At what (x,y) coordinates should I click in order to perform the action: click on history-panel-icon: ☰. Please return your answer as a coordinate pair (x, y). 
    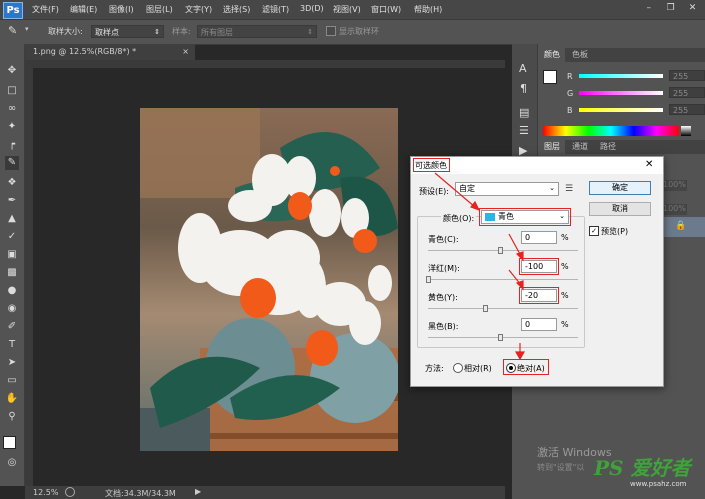
    Looking at the image, I should click on (524, 130).